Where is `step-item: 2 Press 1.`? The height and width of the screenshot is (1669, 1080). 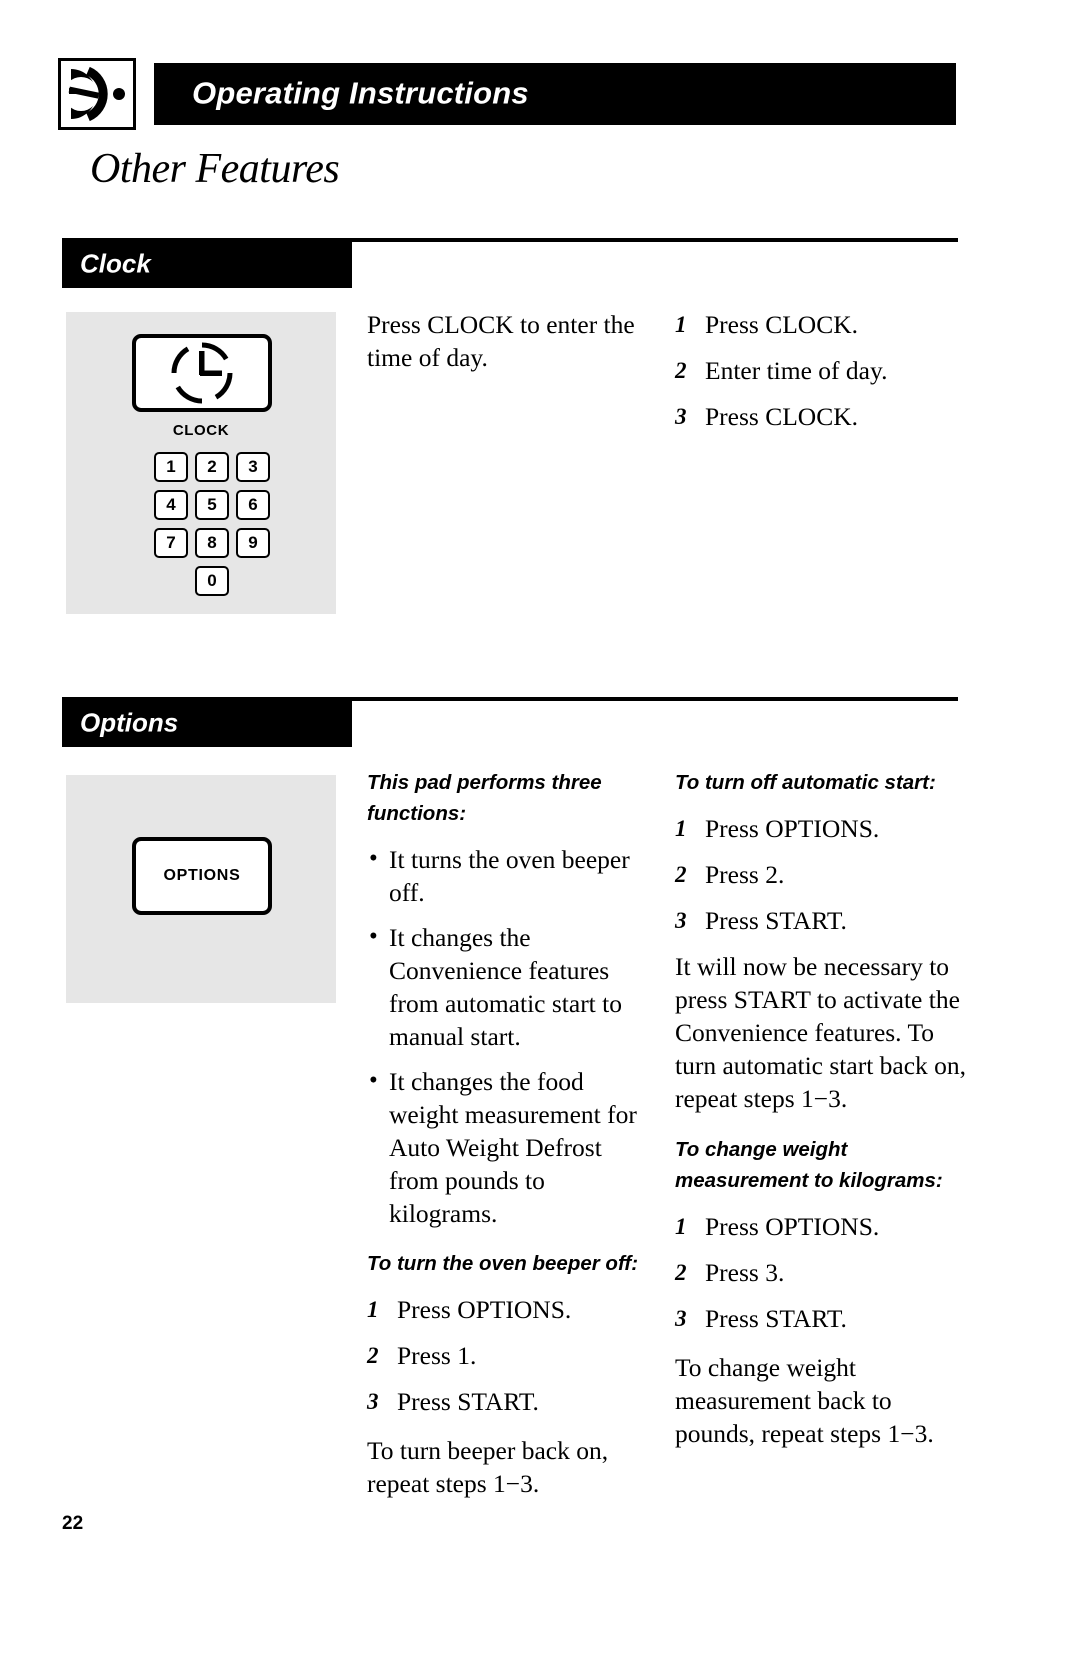 step-item: 2 Press 1. is located at coordinates (508, 1355).